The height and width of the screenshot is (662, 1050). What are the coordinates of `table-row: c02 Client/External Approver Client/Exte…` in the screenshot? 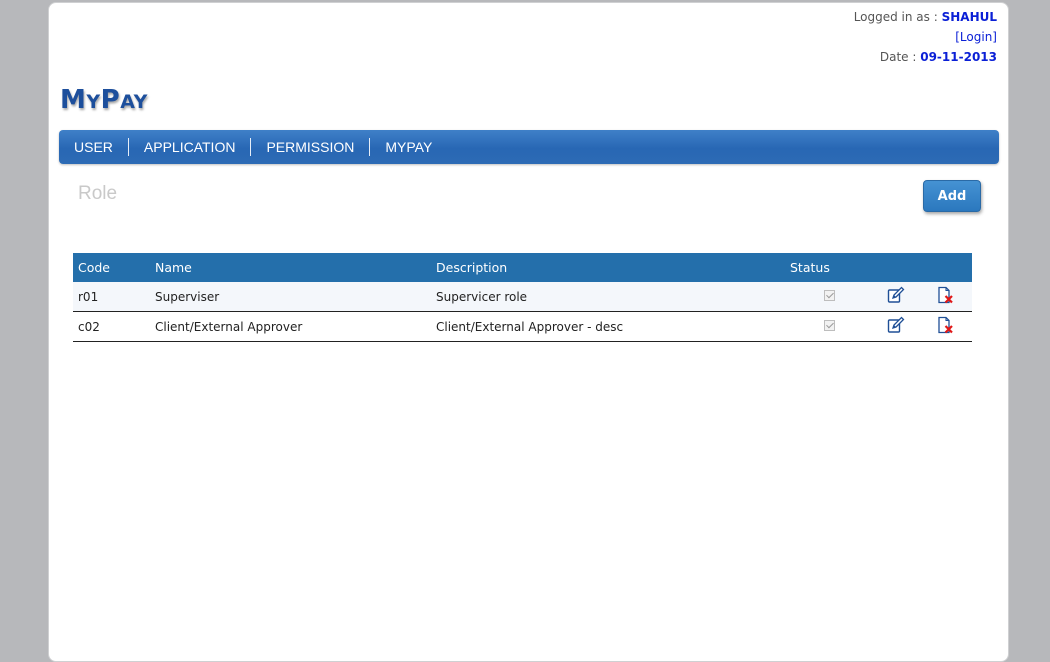 It's located at (522, 326).